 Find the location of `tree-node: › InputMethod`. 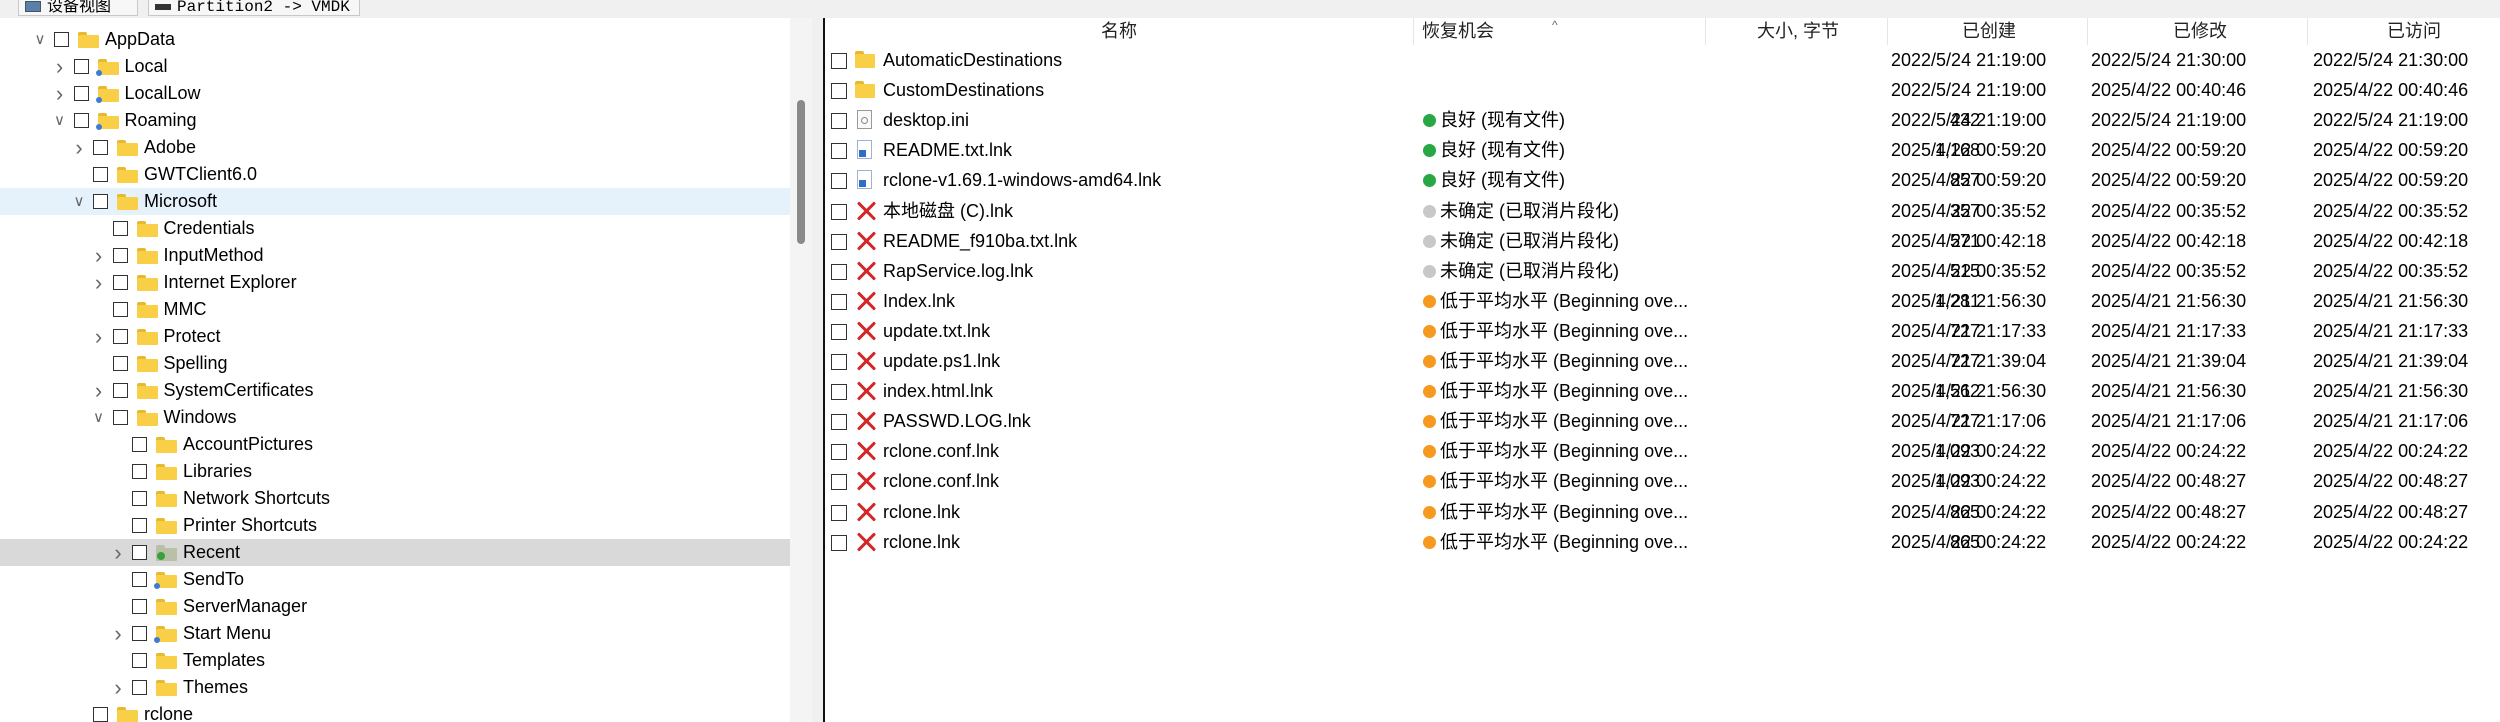

tree-node: › InputMethod is located at coordinates (395, 255).